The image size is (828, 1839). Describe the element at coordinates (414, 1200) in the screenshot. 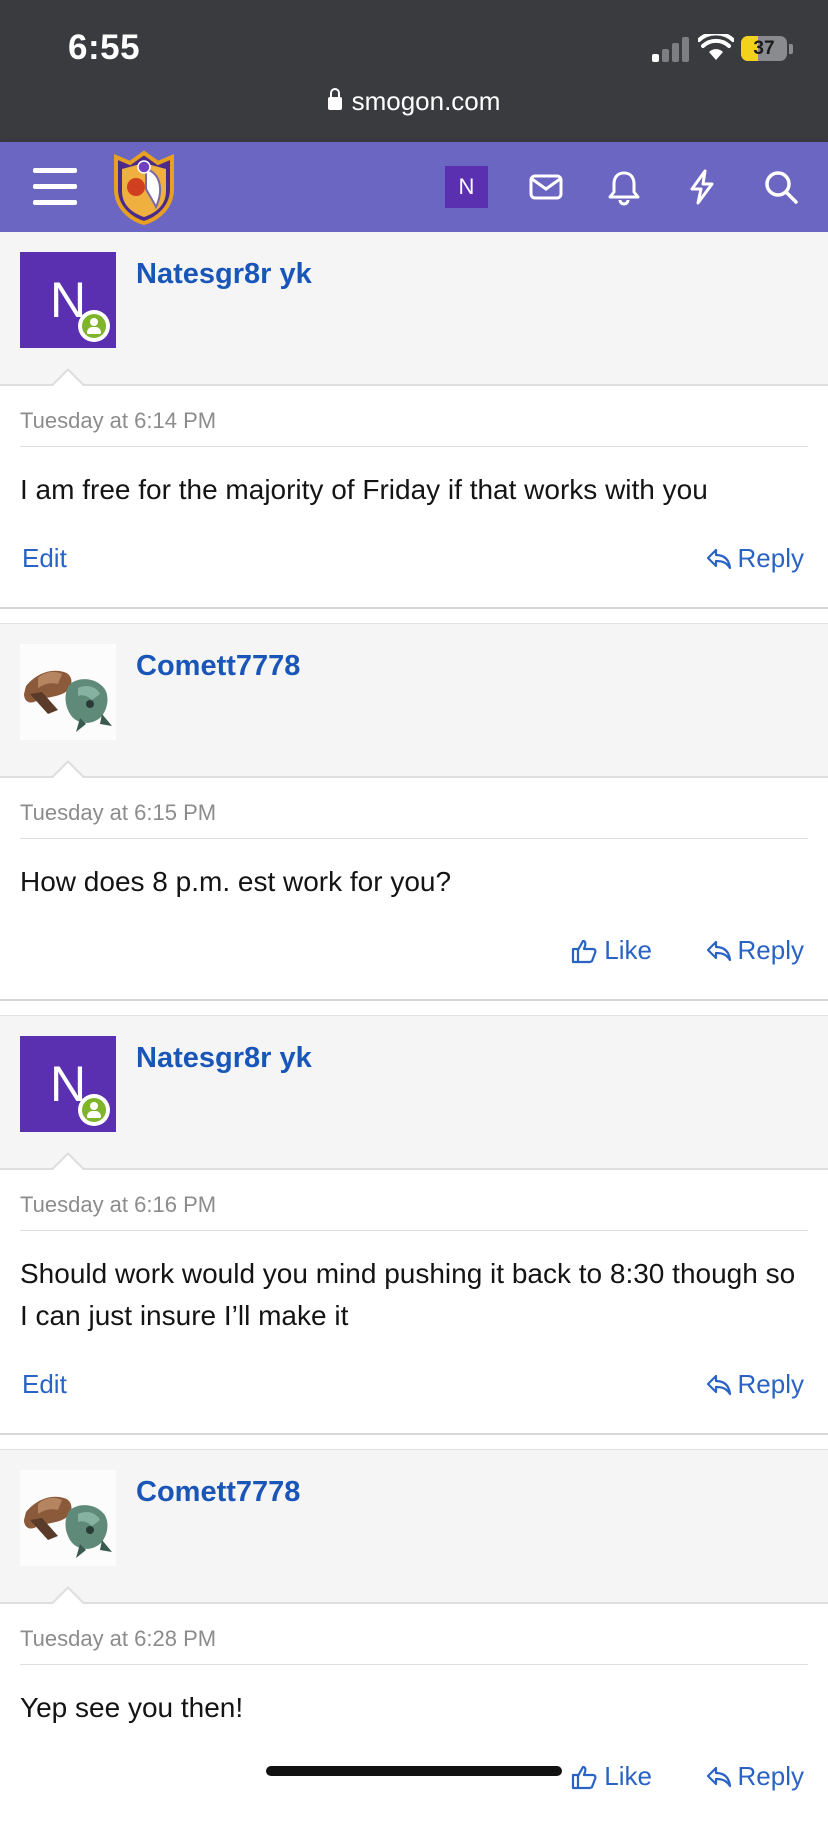

I see `post-timestamp: Tuesday at 6:16 PM` at that location.